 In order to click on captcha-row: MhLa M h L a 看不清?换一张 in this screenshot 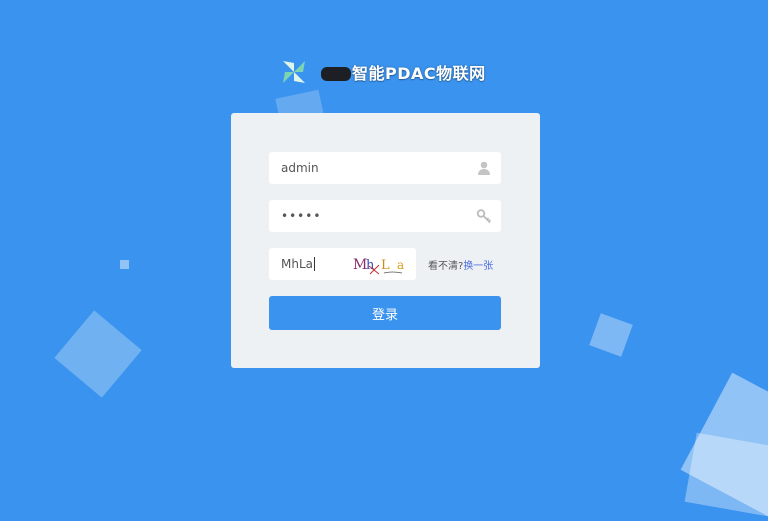, I will do `click(385, 264)`.